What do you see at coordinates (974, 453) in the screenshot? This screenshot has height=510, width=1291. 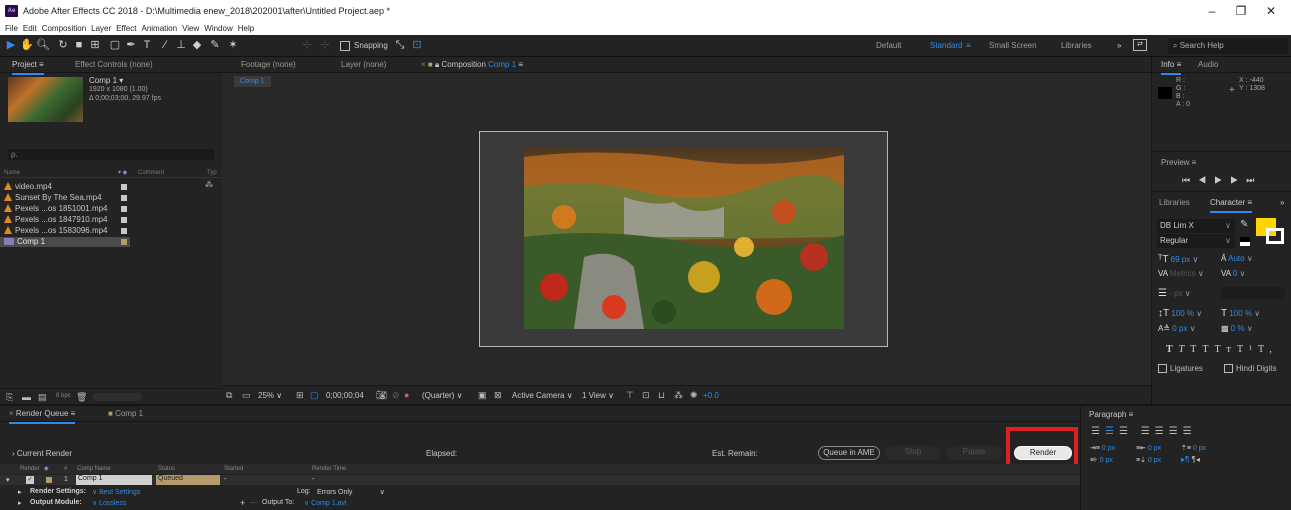 I see `pause-button: Pause` at bounding box center [974, 453].